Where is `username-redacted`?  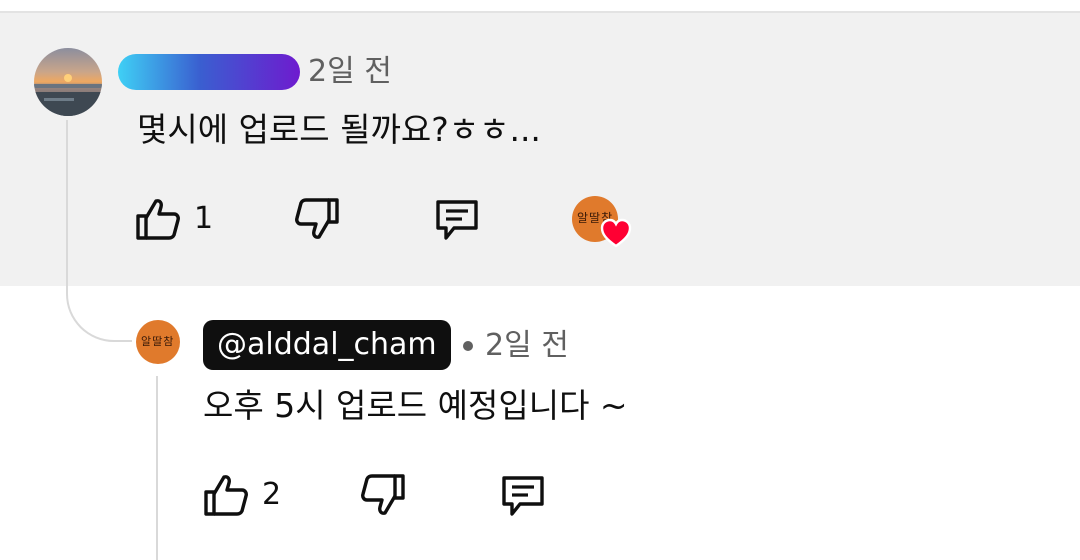
username-redacted is located at coordinates (209, 72).